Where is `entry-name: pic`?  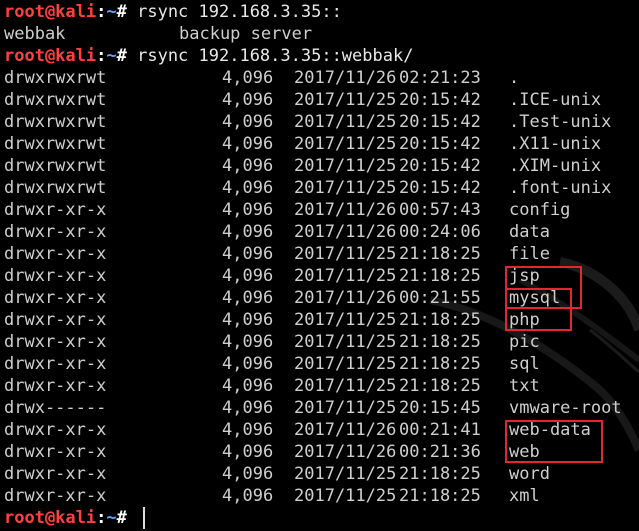
entry-name: pic is located at coordinates (524, 342).